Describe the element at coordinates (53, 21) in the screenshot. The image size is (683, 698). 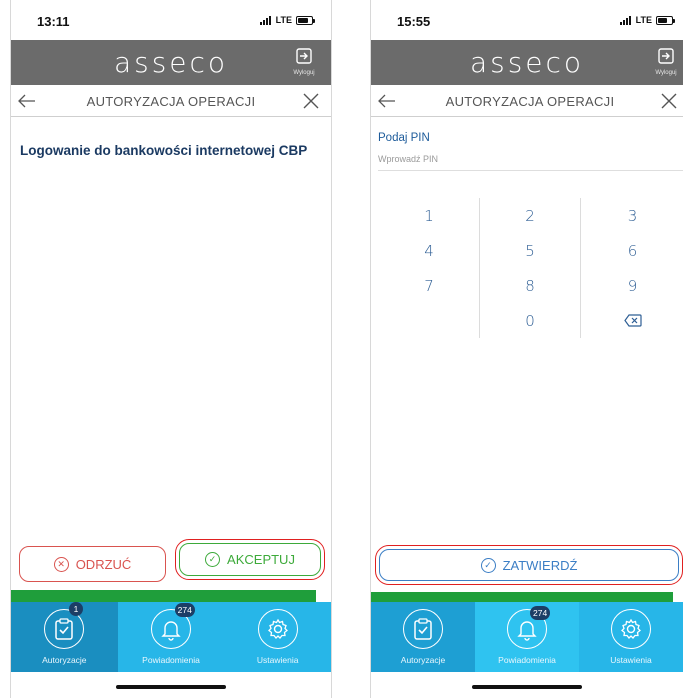
I see `status-time: 13:11` at that location.